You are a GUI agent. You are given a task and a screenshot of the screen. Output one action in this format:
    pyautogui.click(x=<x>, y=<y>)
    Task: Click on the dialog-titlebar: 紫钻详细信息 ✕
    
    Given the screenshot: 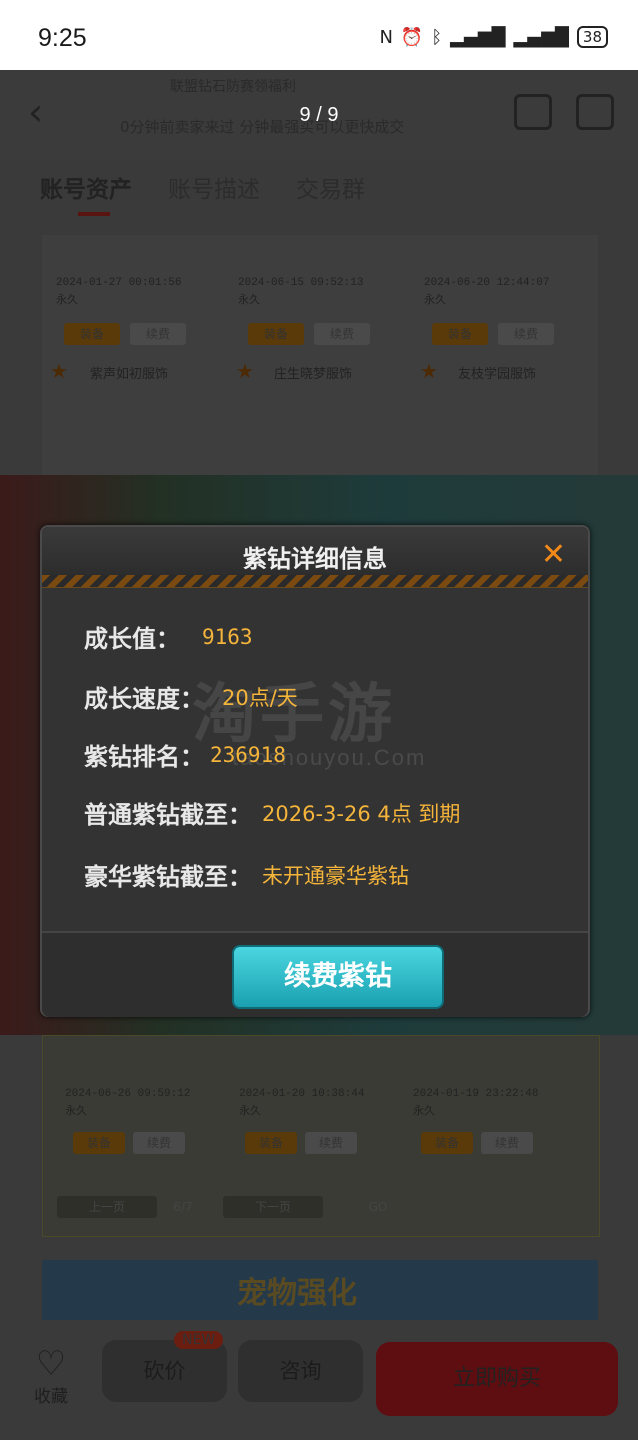 What is the action you would take?
    pyautogui.click(x=315, y=557)
    